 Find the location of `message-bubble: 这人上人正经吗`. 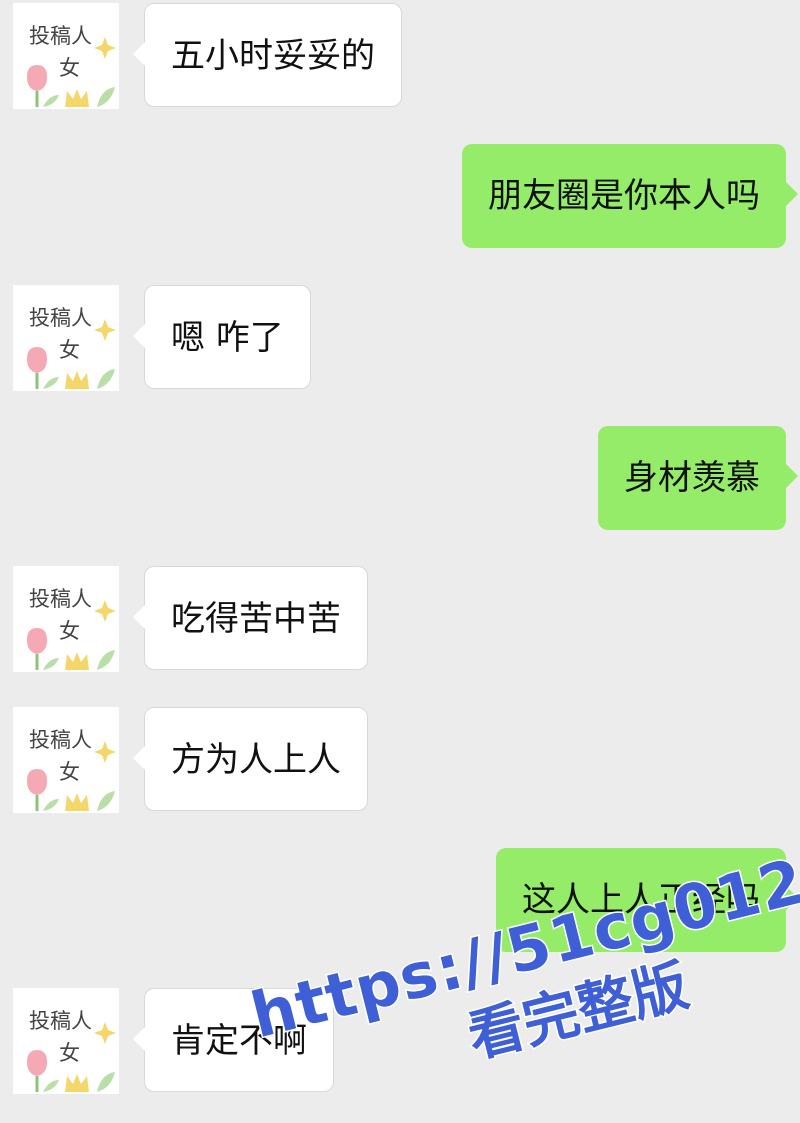

message-bubble: 这人上人正经吗 is located at coordinates (647, 900).